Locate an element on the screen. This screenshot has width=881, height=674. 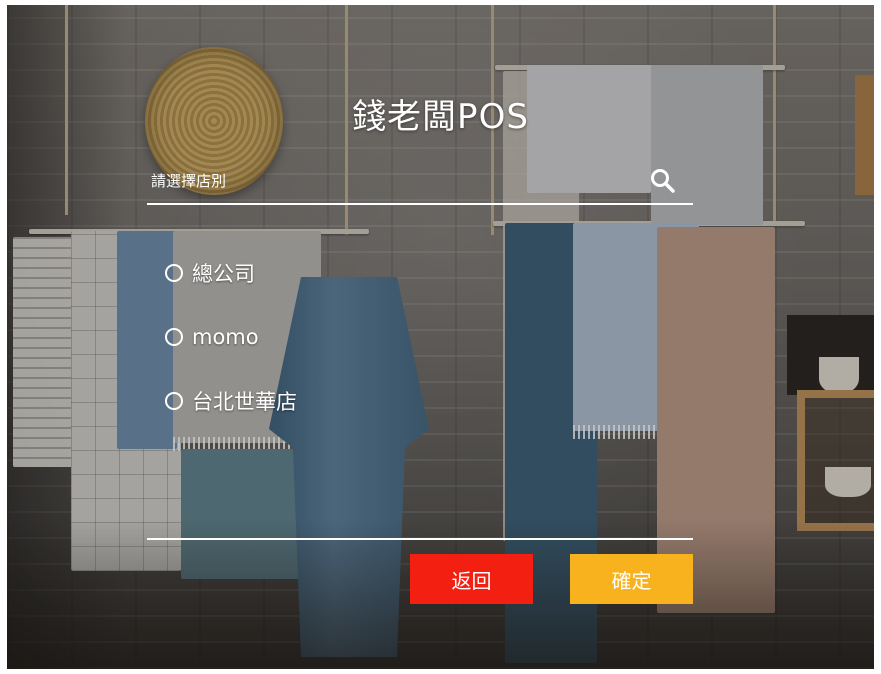
app-title: 錢老闆POS is located at coordinates (440, 117).